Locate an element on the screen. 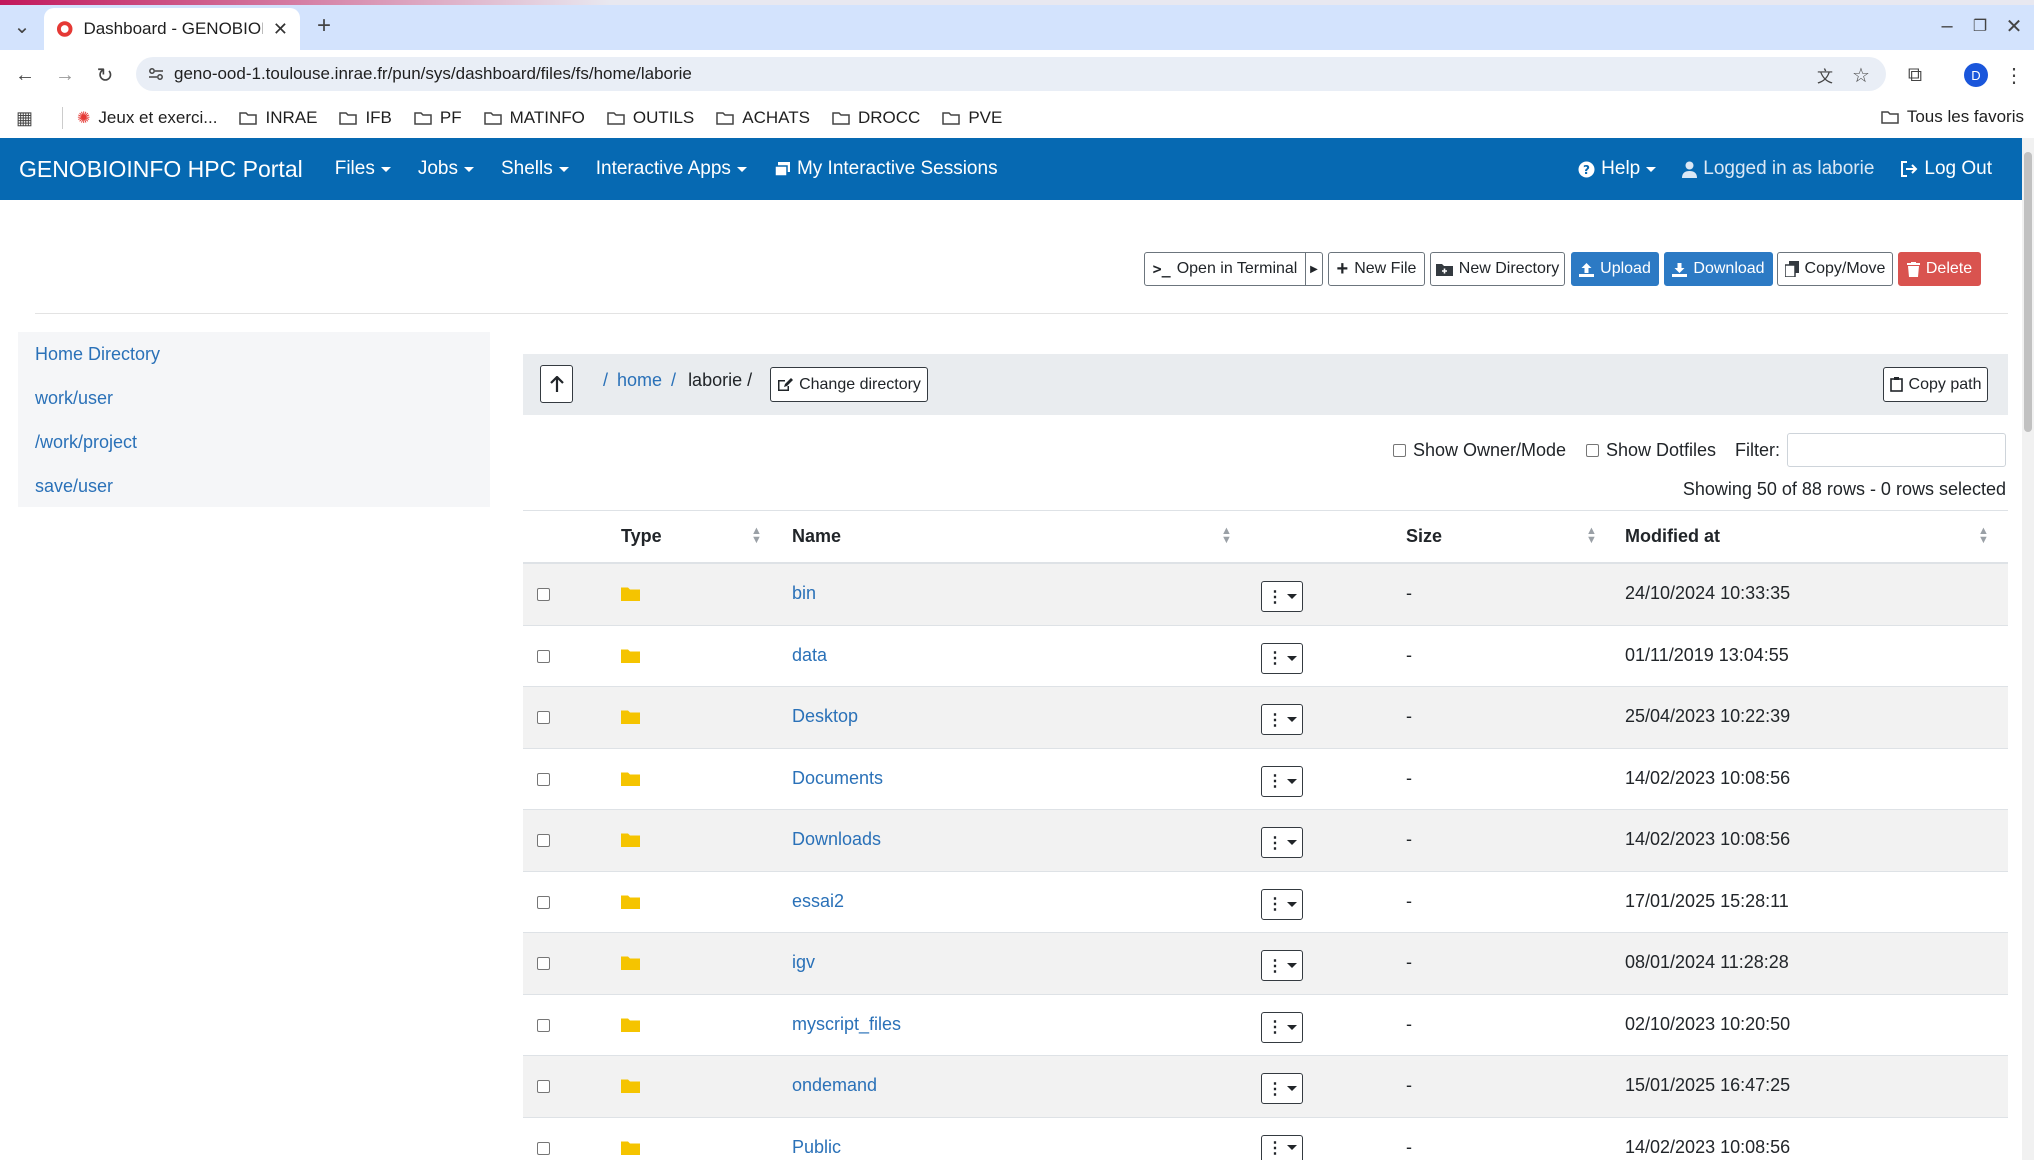 This screenshot has width=2034, height=1160. all-bookmarks-folder: Tous les favoris is located at coordinates (1952, 117).